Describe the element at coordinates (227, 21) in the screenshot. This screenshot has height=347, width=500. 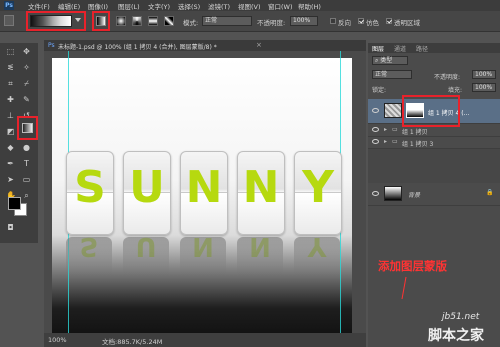
I see `mode-select: 正常` at that location.